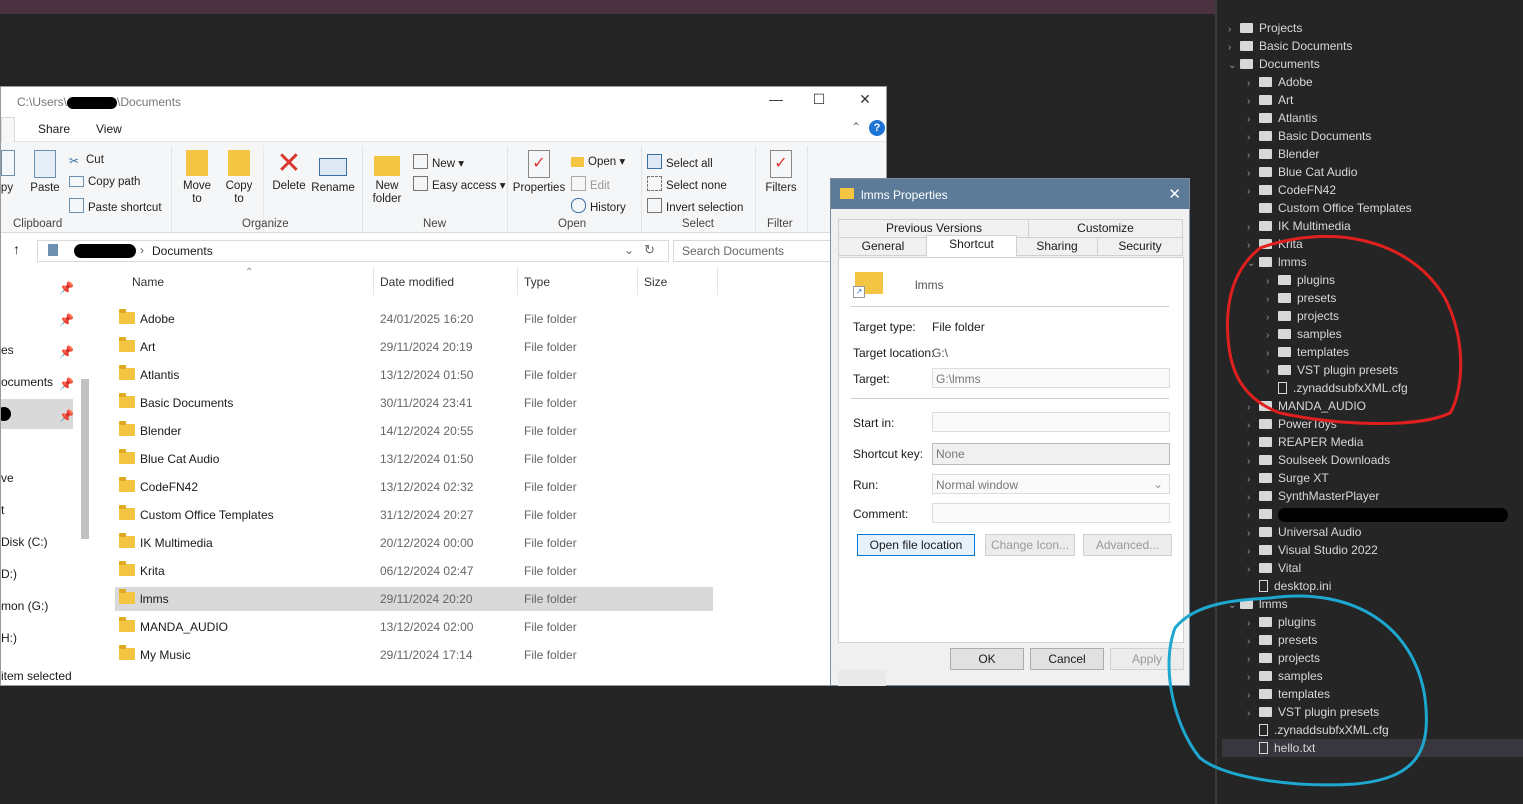 The width and height of the screenshot is (1523, 804). What do you see at coordinates (2, 510) in the screenshot?
I see `nav-item: t` at bounding box center [2, 510].